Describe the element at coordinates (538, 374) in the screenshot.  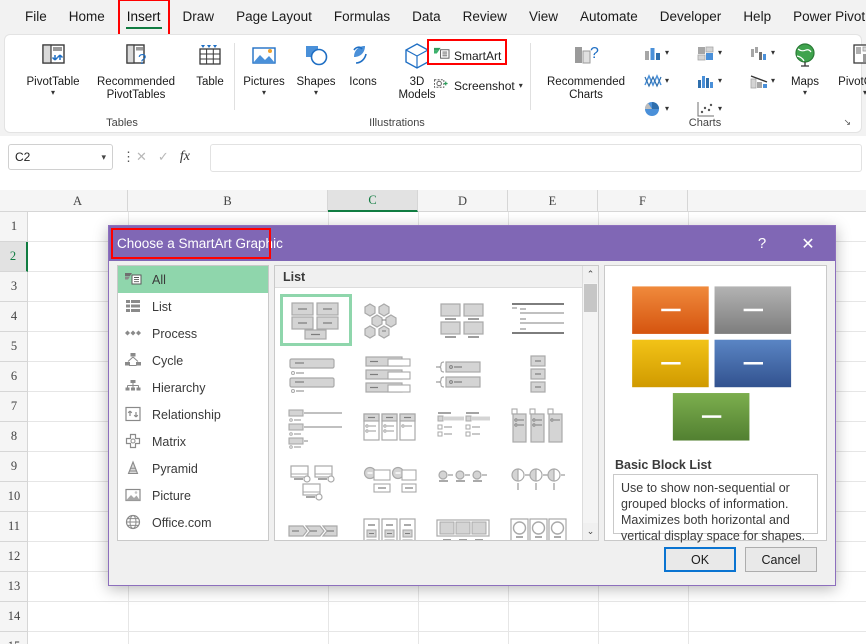
I see `gallery-item-vertical-chevron-list` at that location.